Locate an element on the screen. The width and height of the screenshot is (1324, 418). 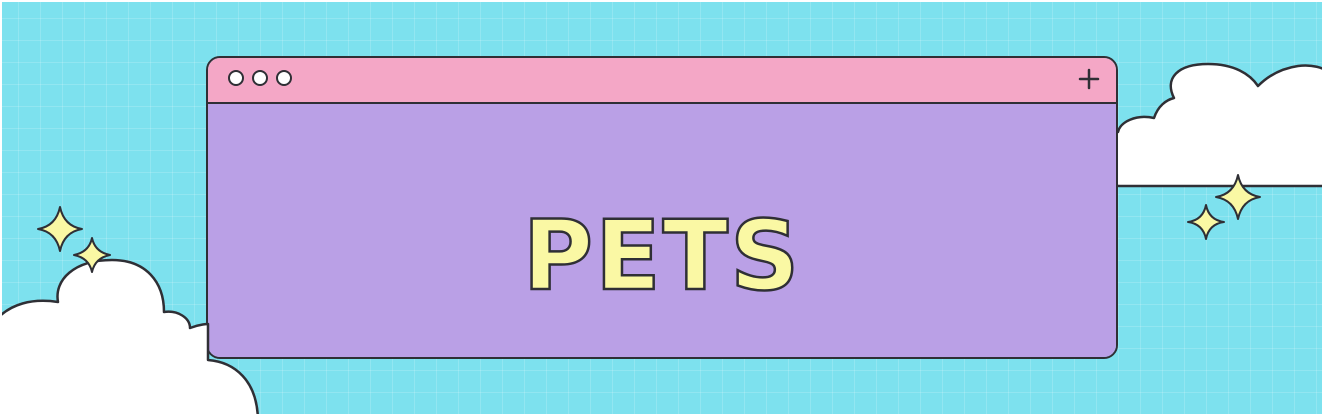
window-dot-3-icon is located at coordinates (284, 78).